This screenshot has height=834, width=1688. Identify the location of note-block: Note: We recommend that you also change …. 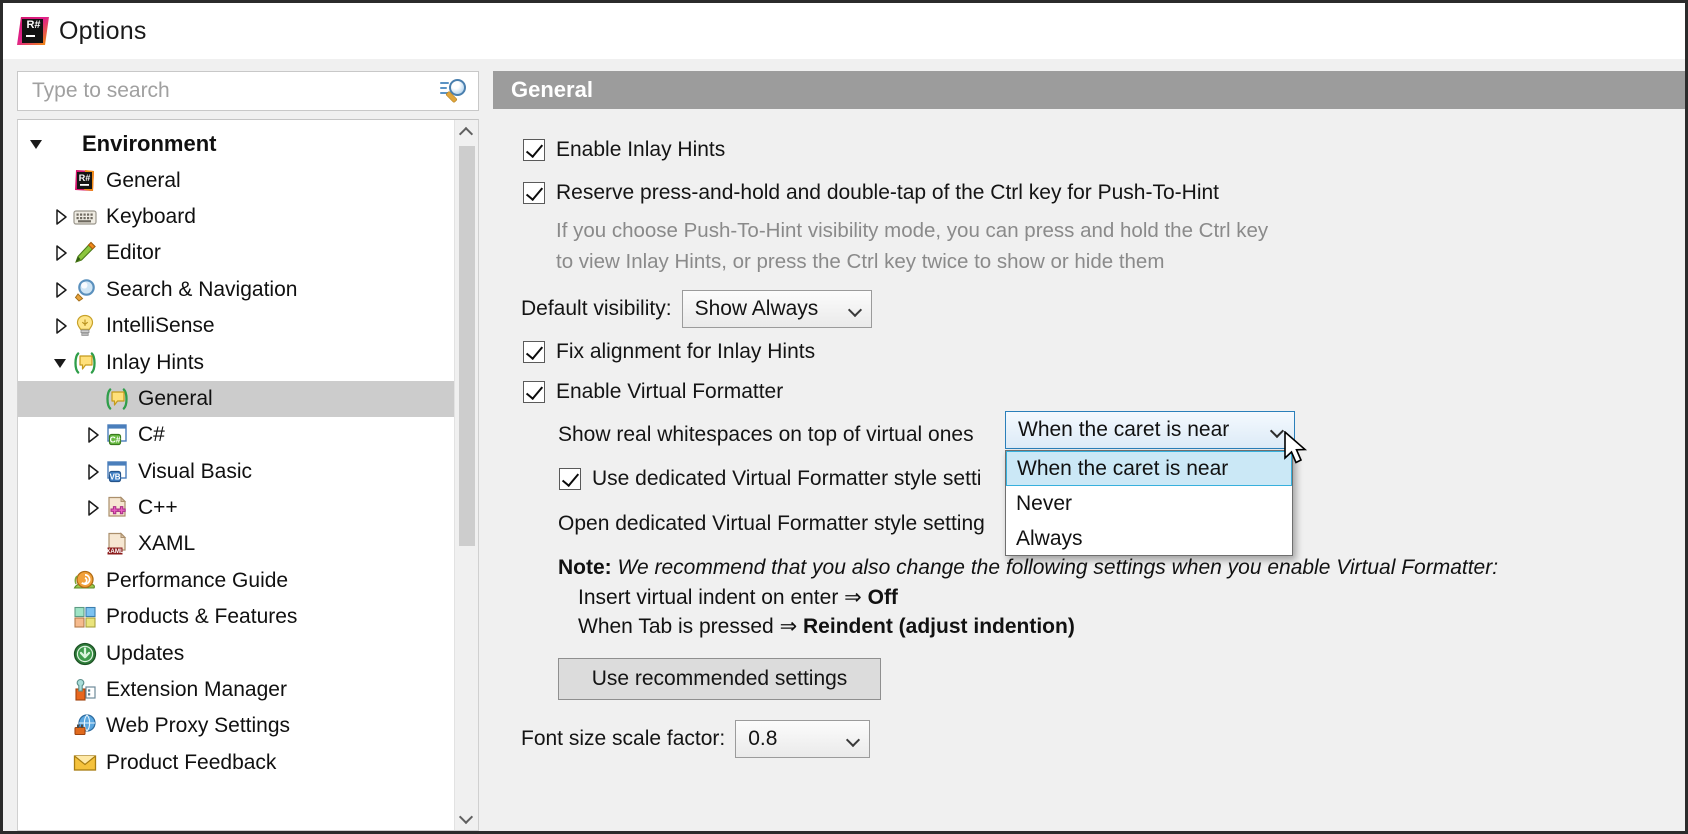
(1121, 597).